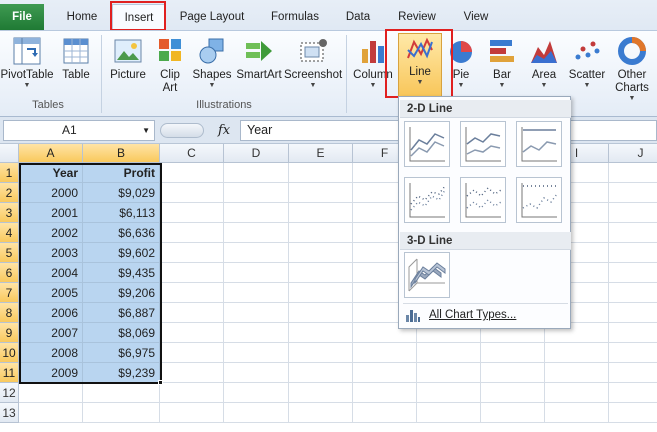  Describe the element at coordinates (633, 273) in the screenshot. I see `cell-j6` at that location.